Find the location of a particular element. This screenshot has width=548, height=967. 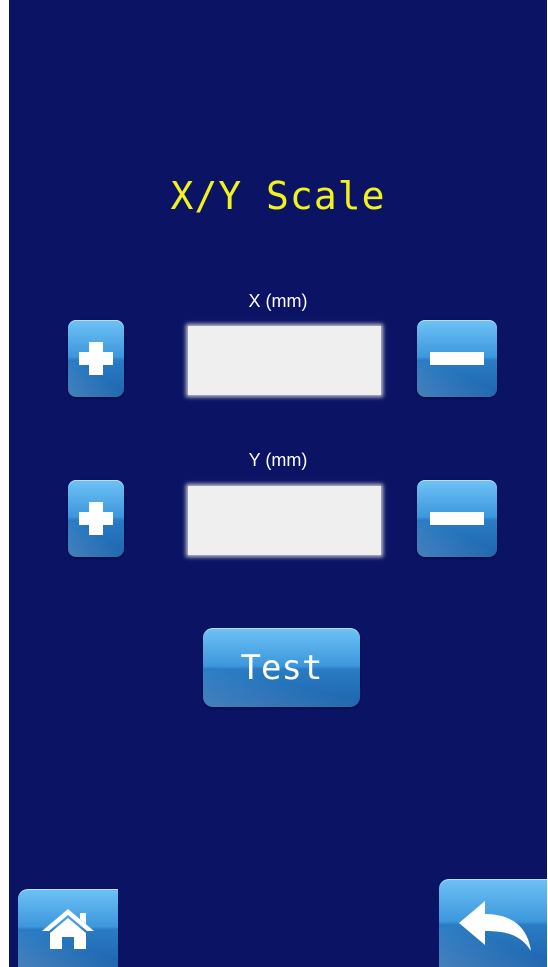

test-button-label: Test is located at coordinates (281, 667).